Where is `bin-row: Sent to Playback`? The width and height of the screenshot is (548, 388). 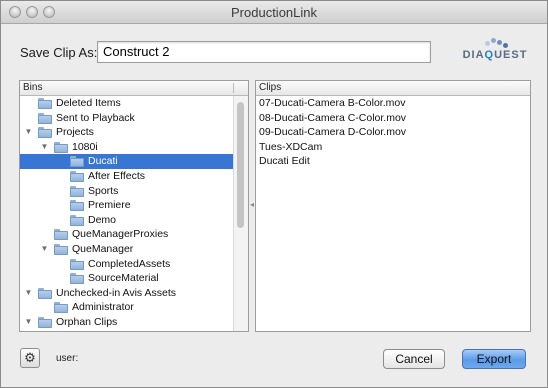
bin-row: Sent to Playback is located at coordinates (127, 118).